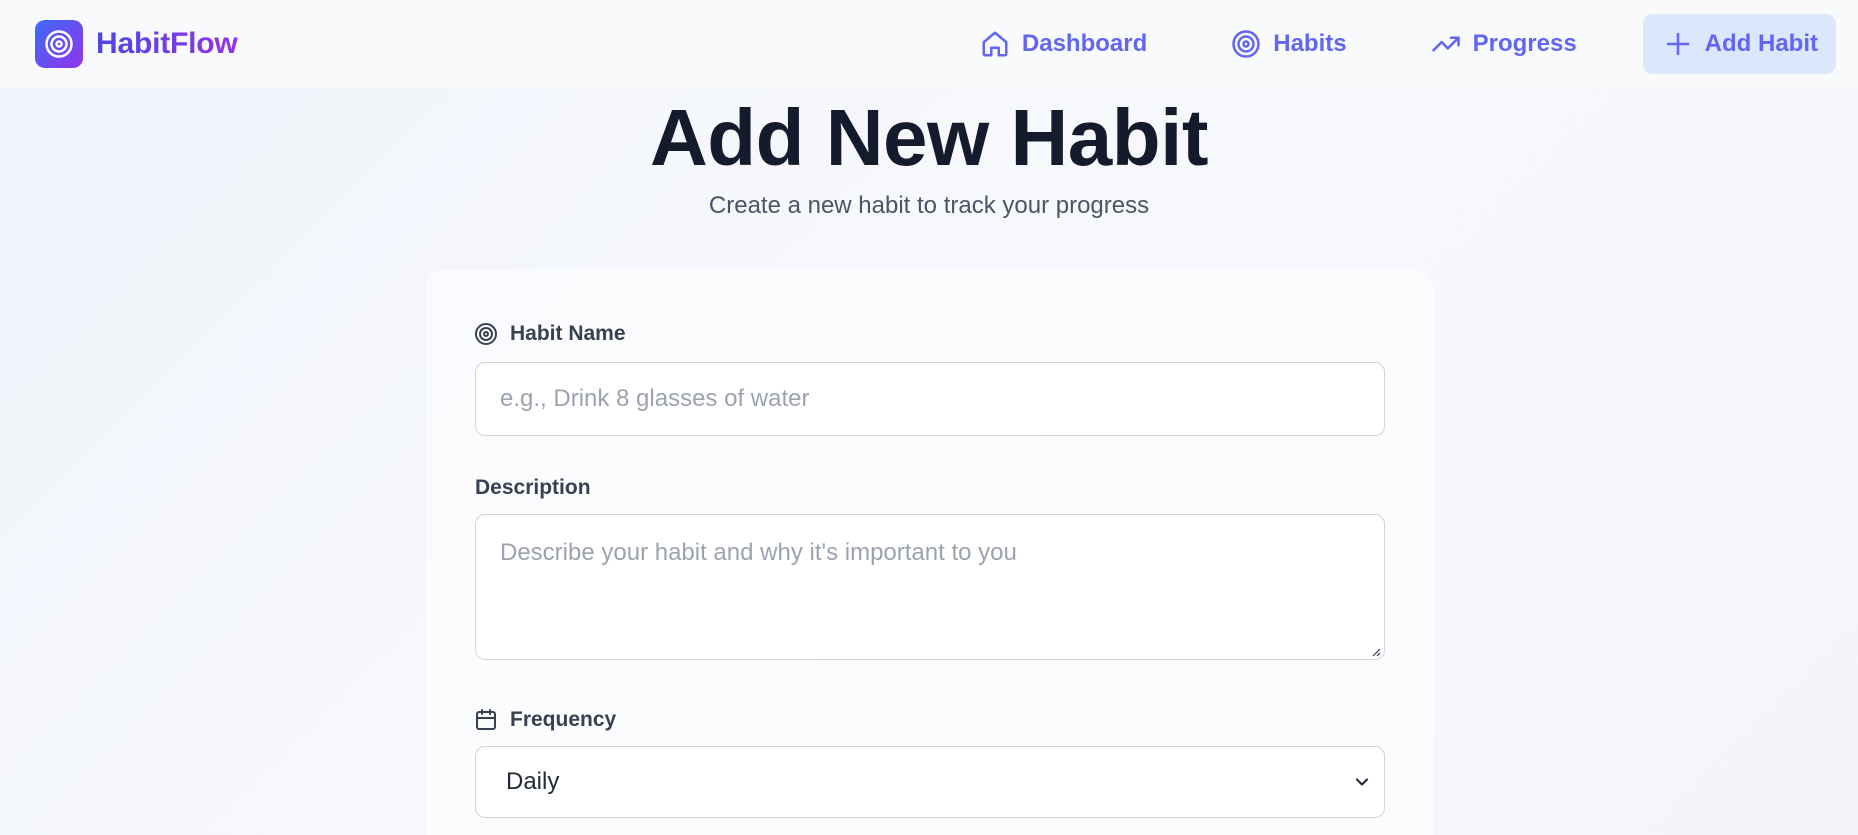 Image resolution: width=1858 pixels, height=835 pixels. I want to click on brand: HabitFlow, so click(136, 44).